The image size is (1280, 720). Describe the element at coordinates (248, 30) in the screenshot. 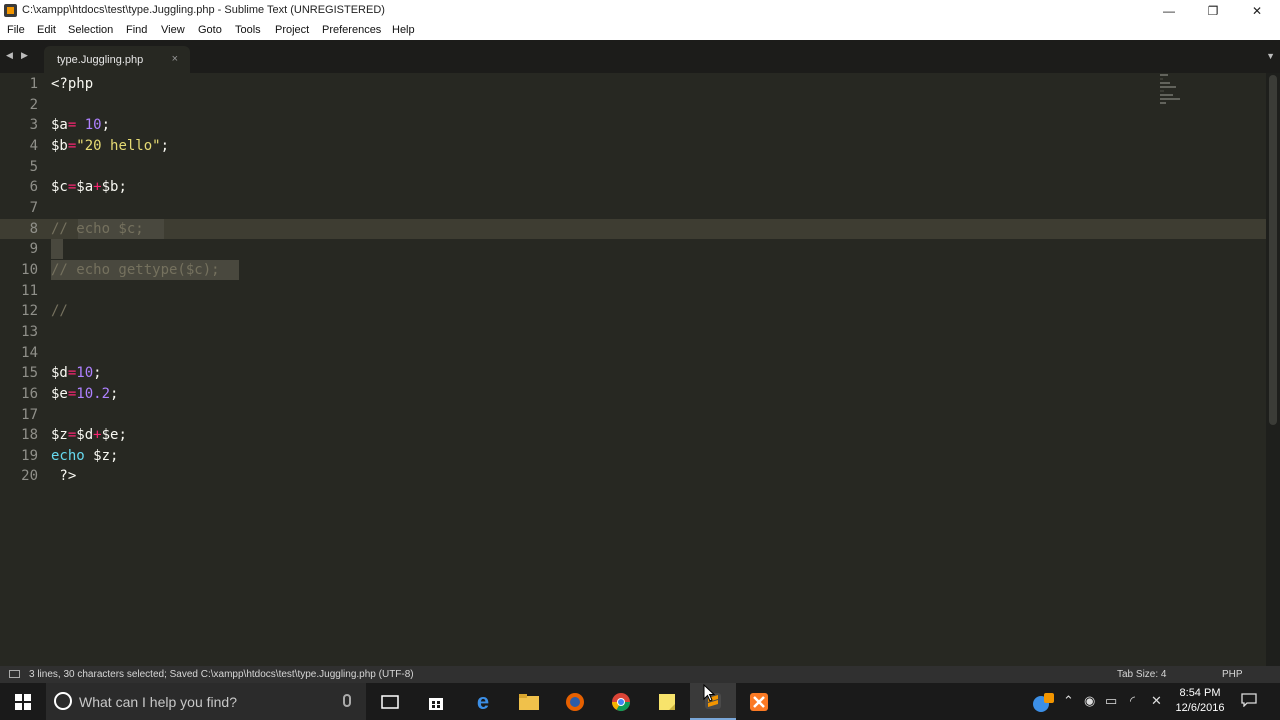

I see `menu-tools: Tools` at that location.